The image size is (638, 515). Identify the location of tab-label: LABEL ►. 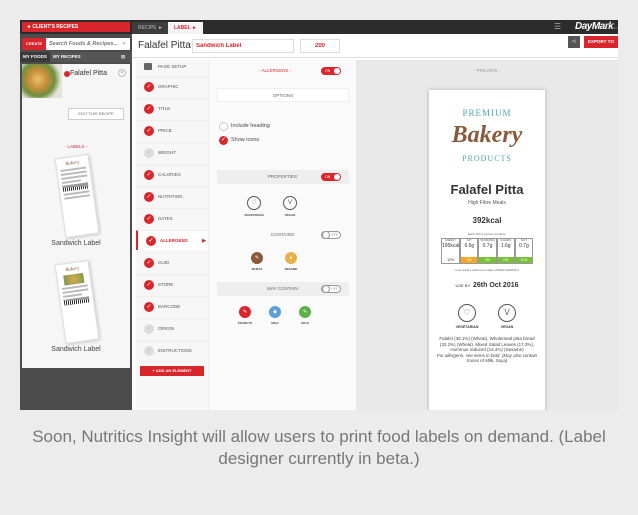
(185, 28).